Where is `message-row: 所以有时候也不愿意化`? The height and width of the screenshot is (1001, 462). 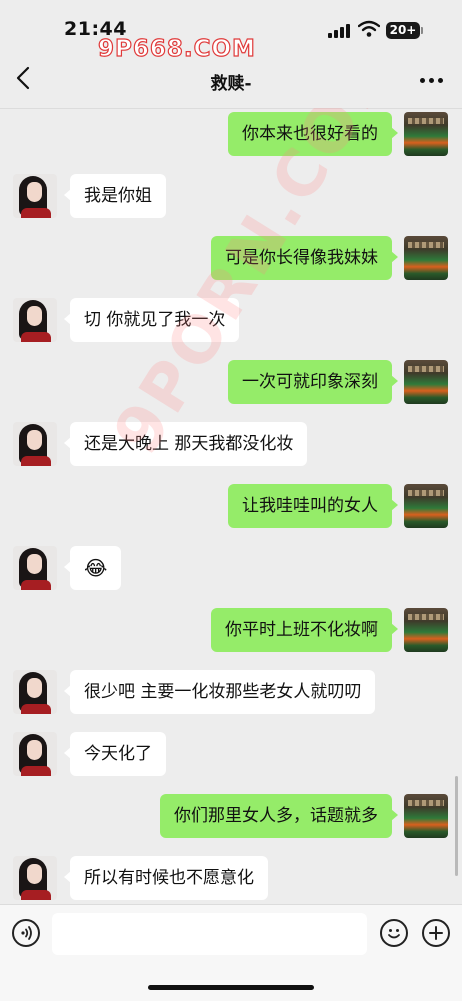 message-row: 所以有时候也不愿意化 is located at coordinates (231, 879).